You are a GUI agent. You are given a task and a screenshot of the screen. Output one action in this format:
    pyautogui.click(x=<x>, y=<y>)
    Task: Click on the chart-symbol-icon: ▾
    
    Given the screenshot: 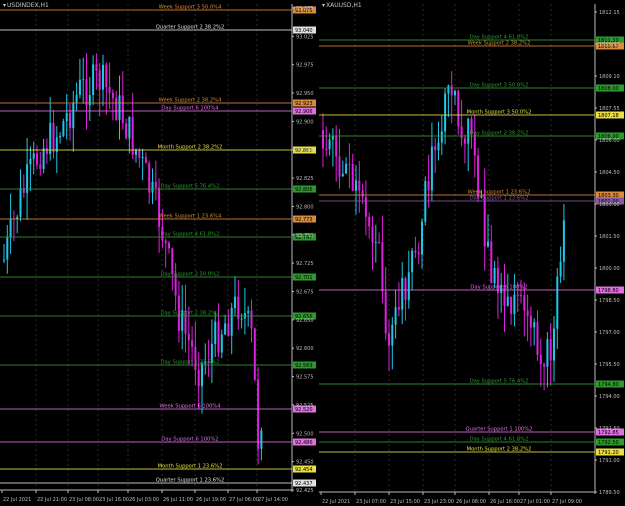 What is the action you would take?
    pyautogui.click(x=324, y=5)
    